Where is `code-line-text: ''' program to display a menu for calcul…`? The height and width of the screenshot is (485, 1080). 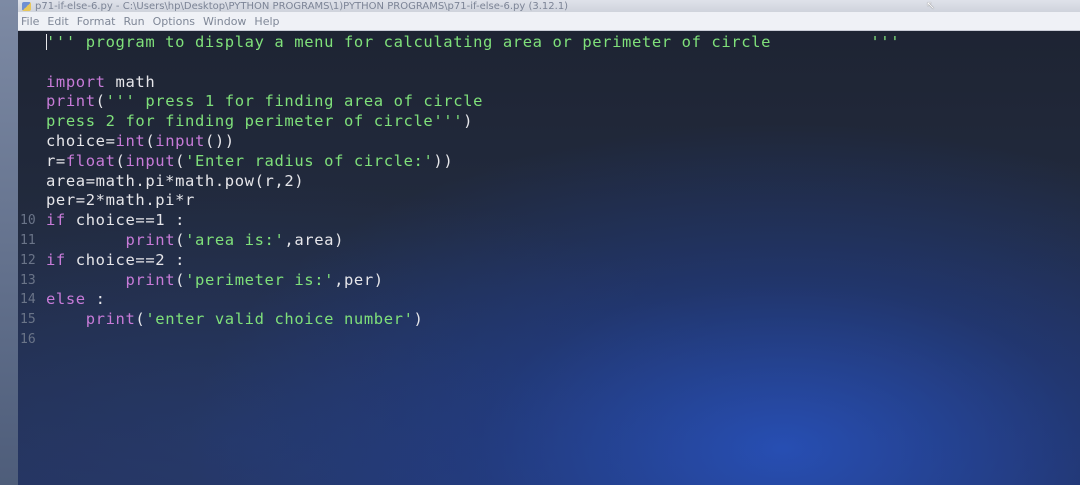 code-line-text: ''' program to display a menu for calcul… is located at coordinates (473, 43).